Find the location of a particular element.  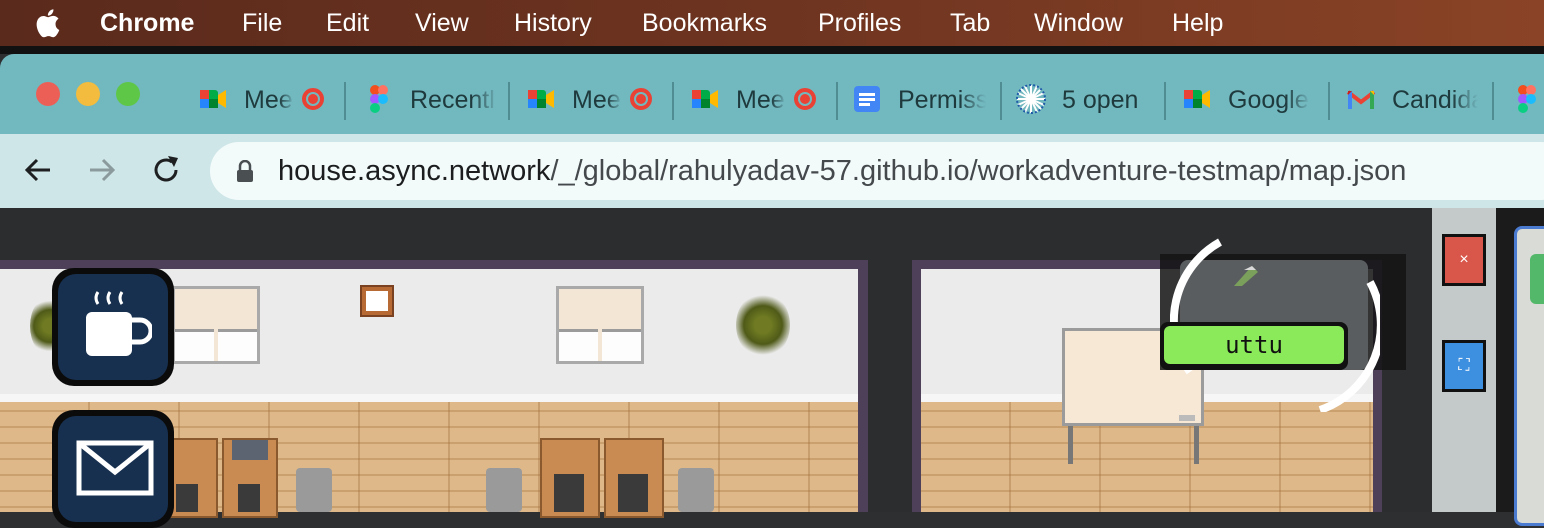

tab-meet-3: Mee is located at coordinates (760, 100).